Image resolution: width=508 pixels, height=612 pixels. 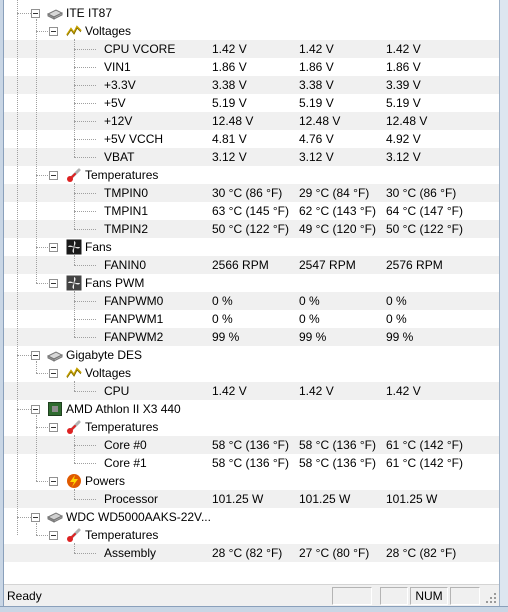 I want to click on value-current: 12.48 V, so click(x=233, y=121).